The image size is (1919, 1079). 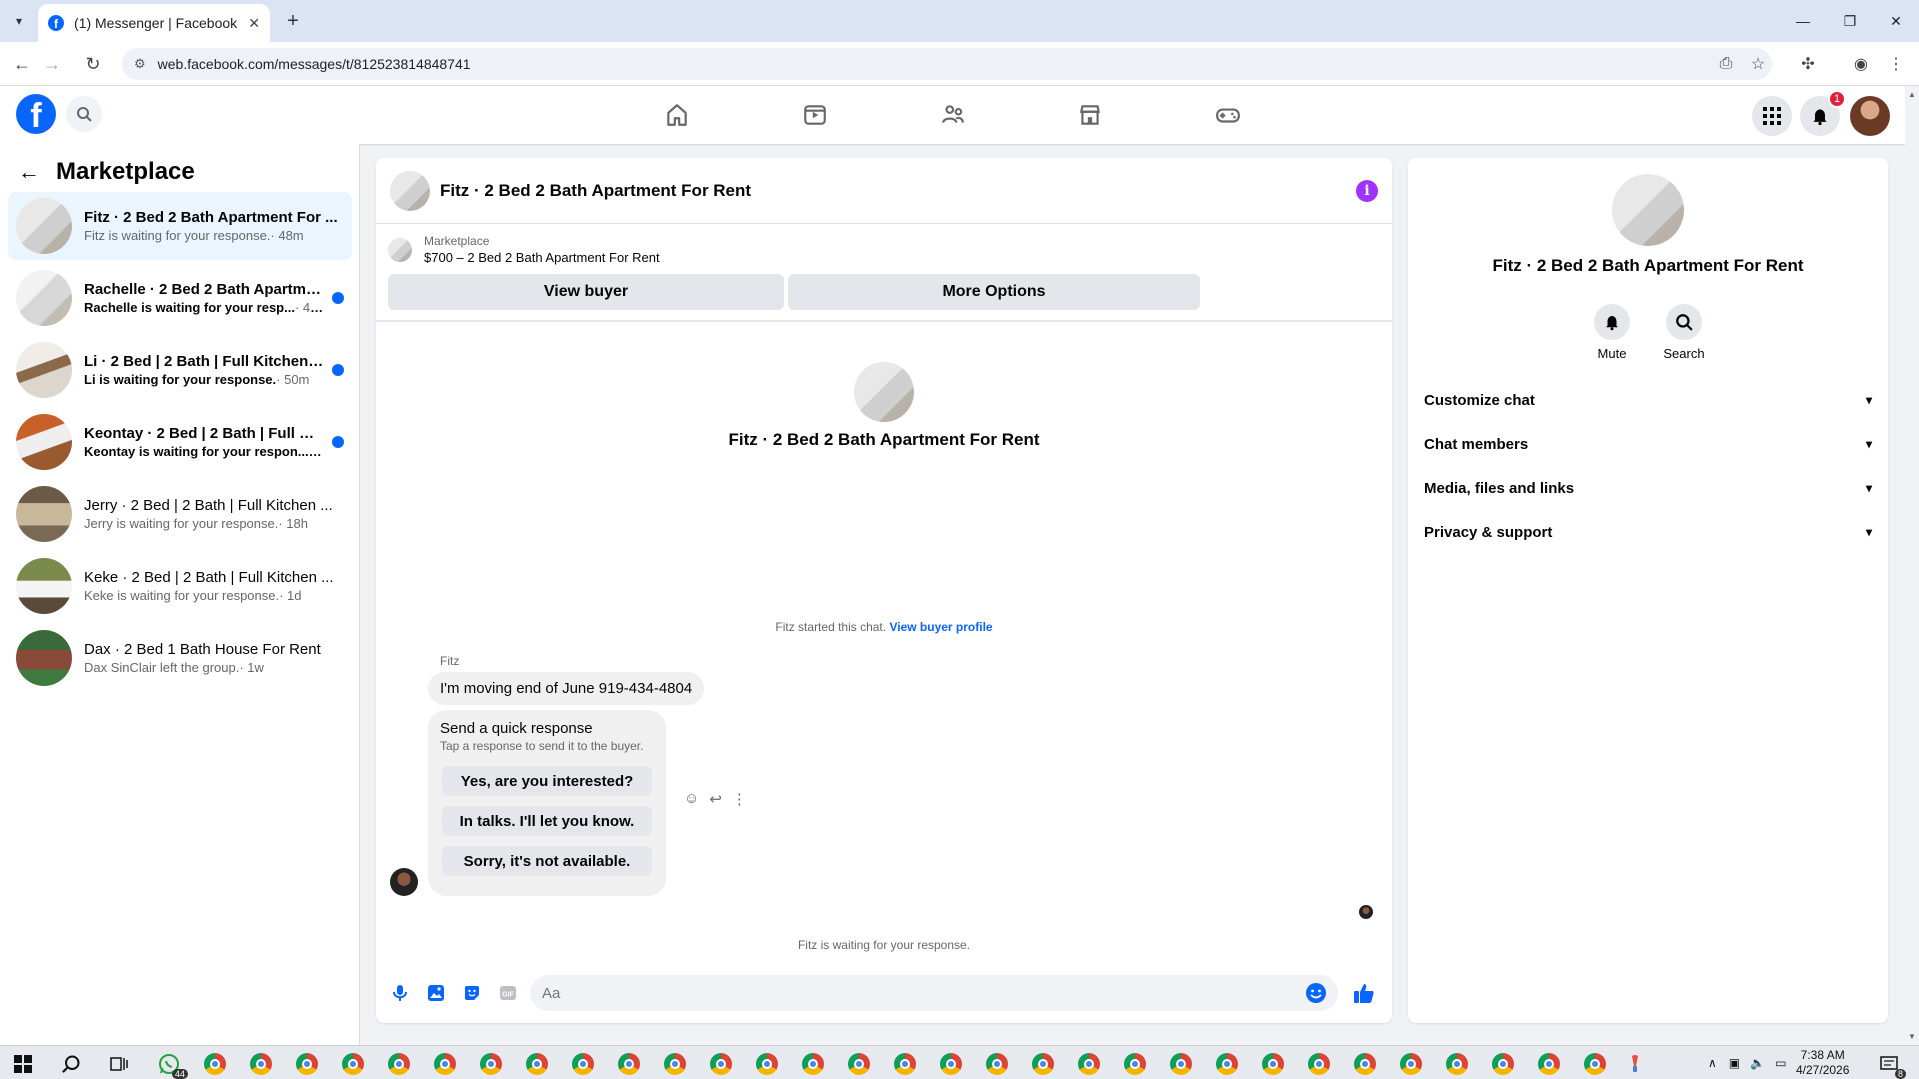 What do you see at coordinates (1772, 116) in the screenshot?
I see `menu-grid-icon` at bounding box center [1772, 116].